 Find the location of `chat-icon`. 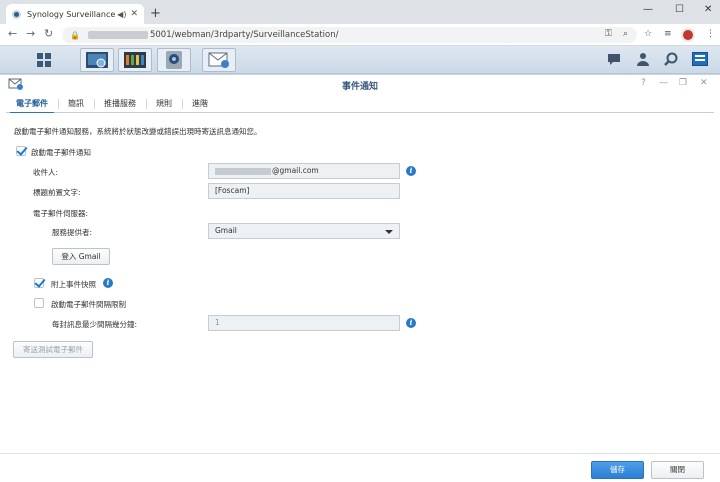

chat-icon is located at coordinates (614, 61).